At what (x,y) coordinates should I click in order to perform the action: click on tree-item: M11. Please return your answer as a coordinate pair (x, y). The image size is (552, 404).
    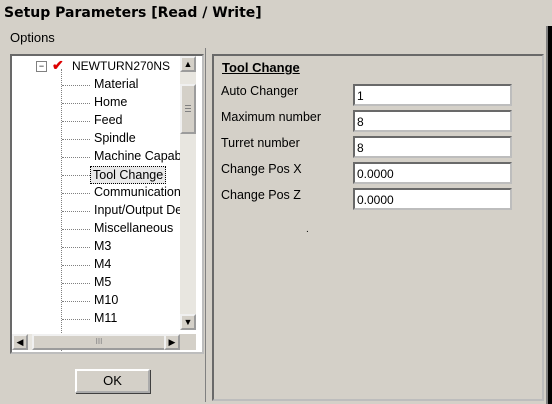
    Looking at the image, I should click on (107, 319).